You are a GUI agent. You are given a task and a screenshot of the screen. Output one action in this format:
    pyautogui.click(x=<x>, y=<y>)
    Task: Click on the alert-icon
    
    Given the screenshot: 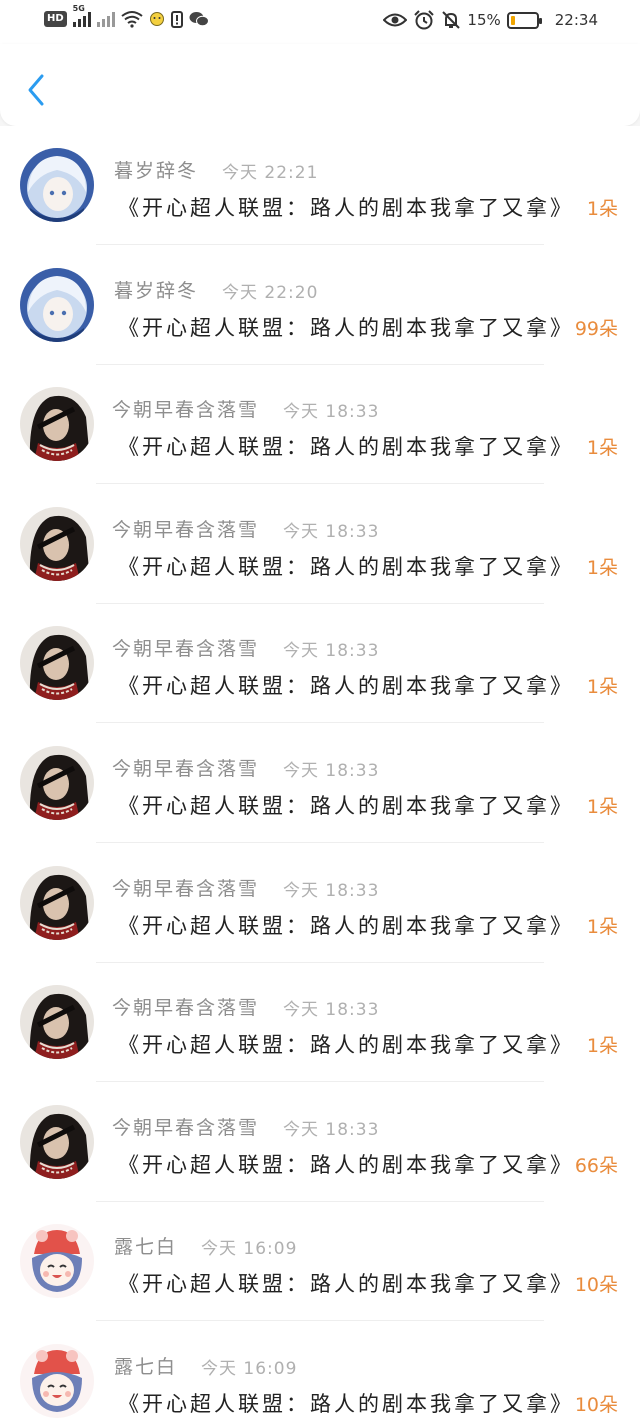 What is the action you would take?
    pyautogui.click(x=176, y=19)
    